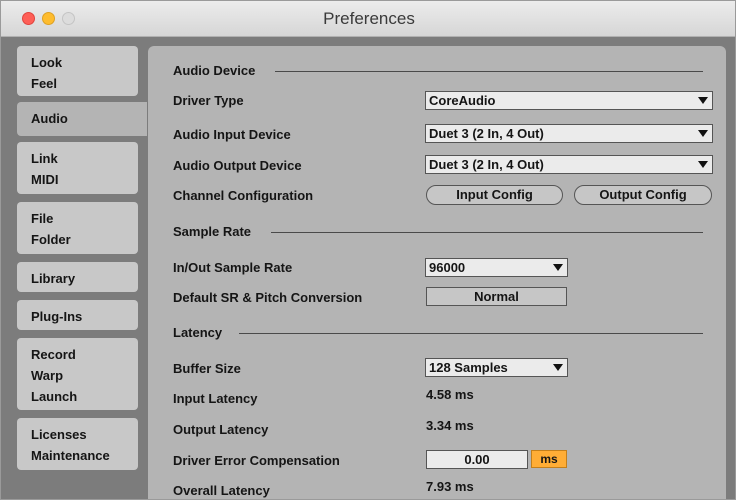 The width and height of the screenshot is (736, 500). Describe the element at coordinates (268, 297) in the screenshot. I see `default-sr-pitch-label: Default SR & Pitch Conversion` at that location.